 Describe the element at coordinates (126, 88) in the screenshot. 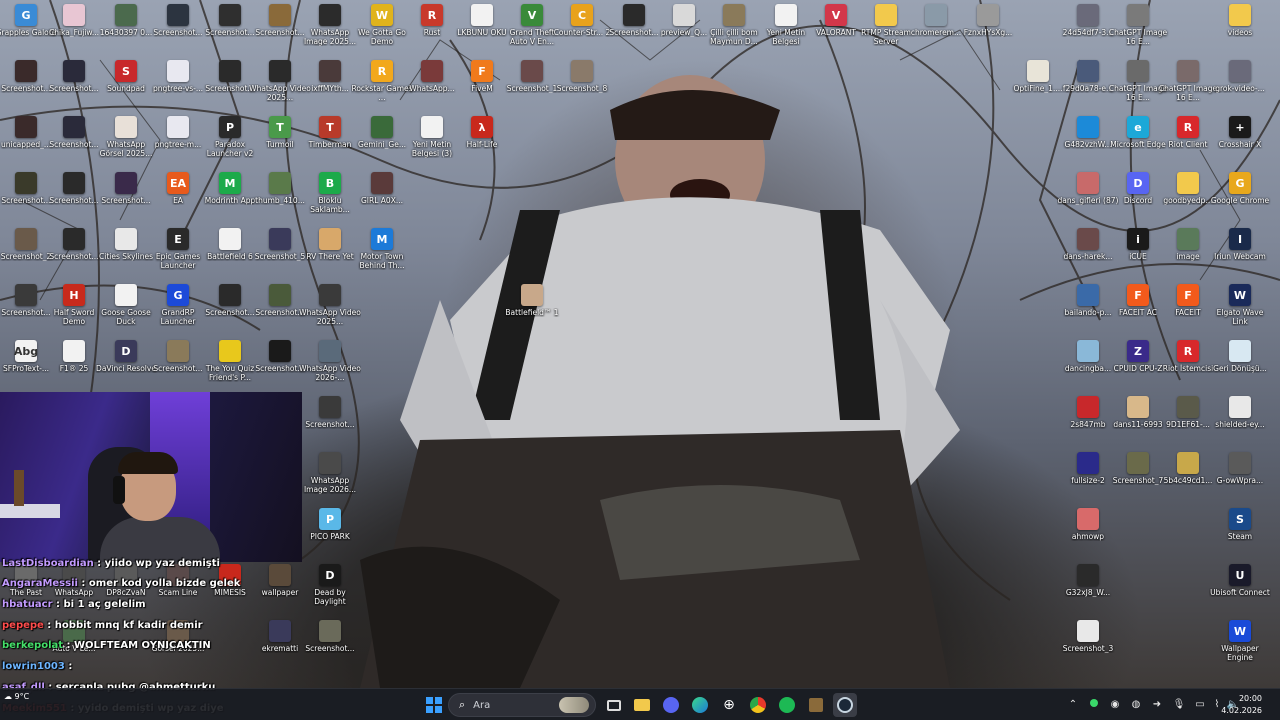

I see `desktop-icon: S Soundpad` at that location.